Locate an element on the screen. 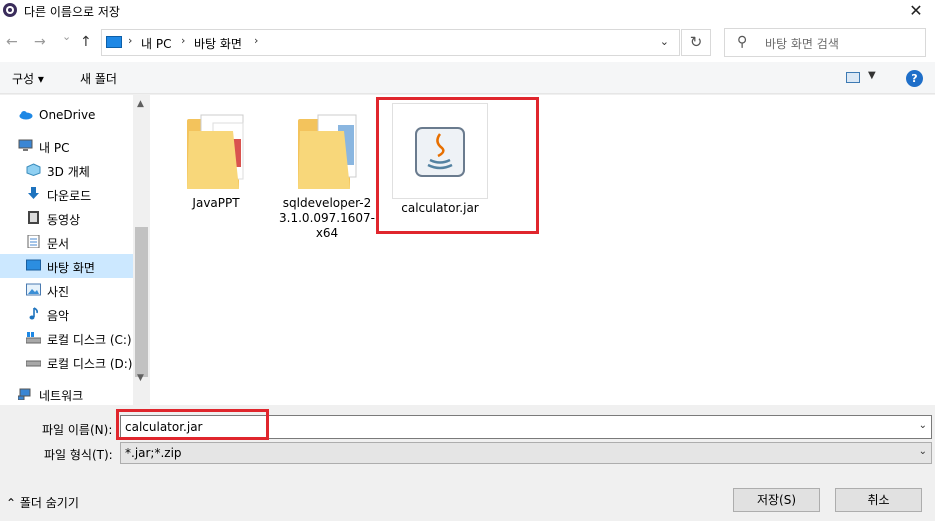 The image size is (935, 521). app-icon is located at coordinates (10, 10).